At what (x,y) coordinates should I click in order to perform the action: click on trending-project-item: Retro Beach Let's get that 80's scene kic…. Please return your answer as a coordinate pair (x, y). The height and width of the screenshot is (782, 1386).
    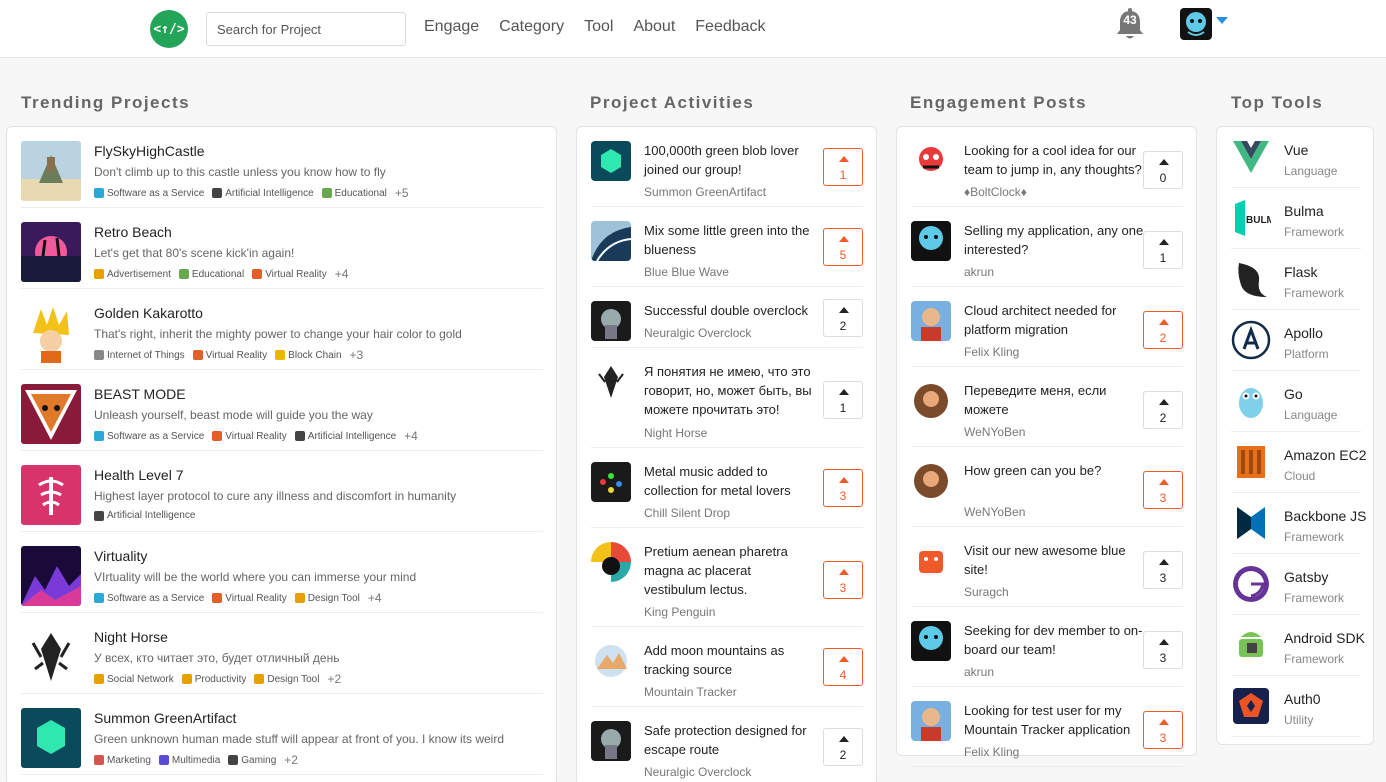
    Looking at the image, I should click on (282, 248).